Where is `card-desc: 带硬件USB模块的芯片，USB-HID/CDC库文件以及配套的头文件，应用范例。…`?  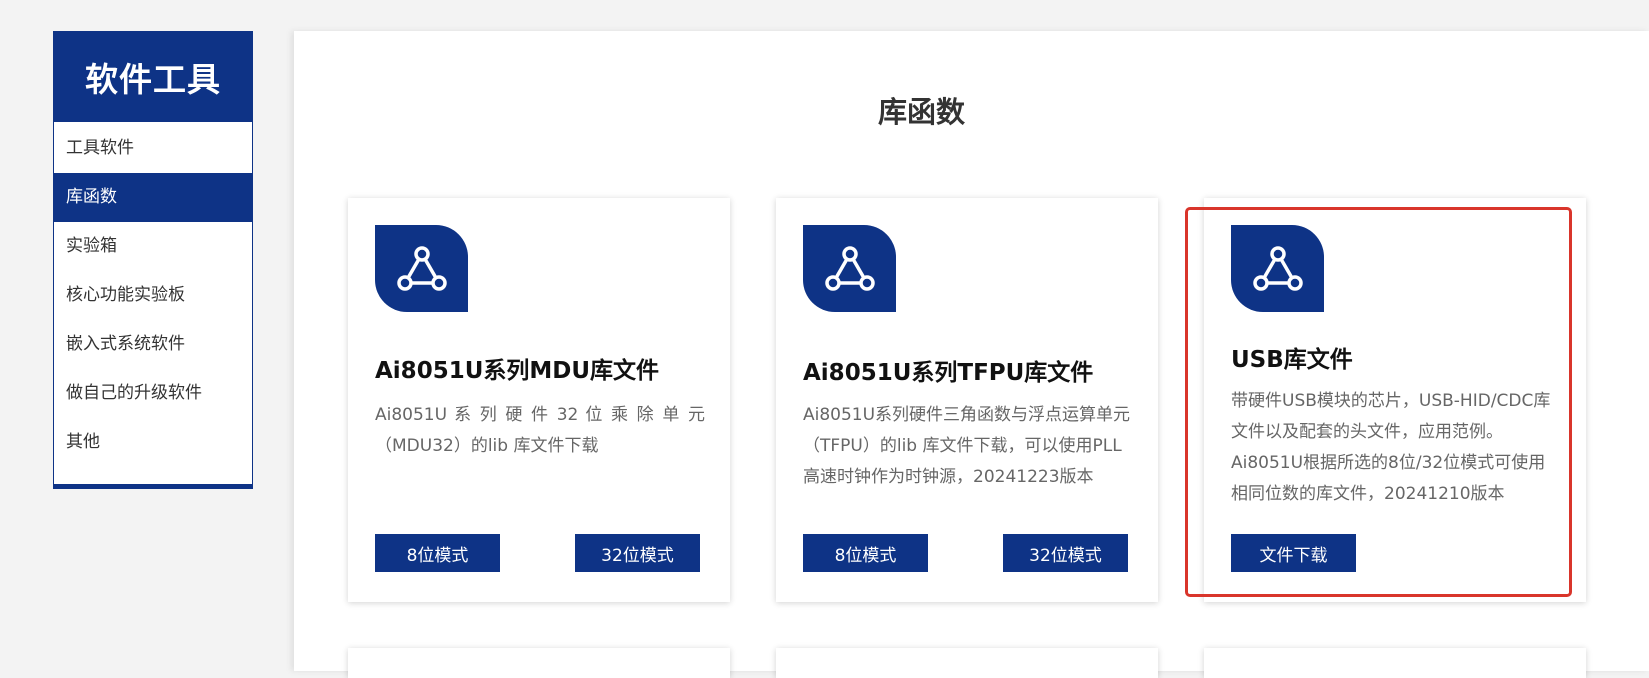
card-desc: 带硬件USB模块的芯片，USB-HID/CDC库文件以及配套的头文件，应用范例。… is located at coordinates (1391, 447).